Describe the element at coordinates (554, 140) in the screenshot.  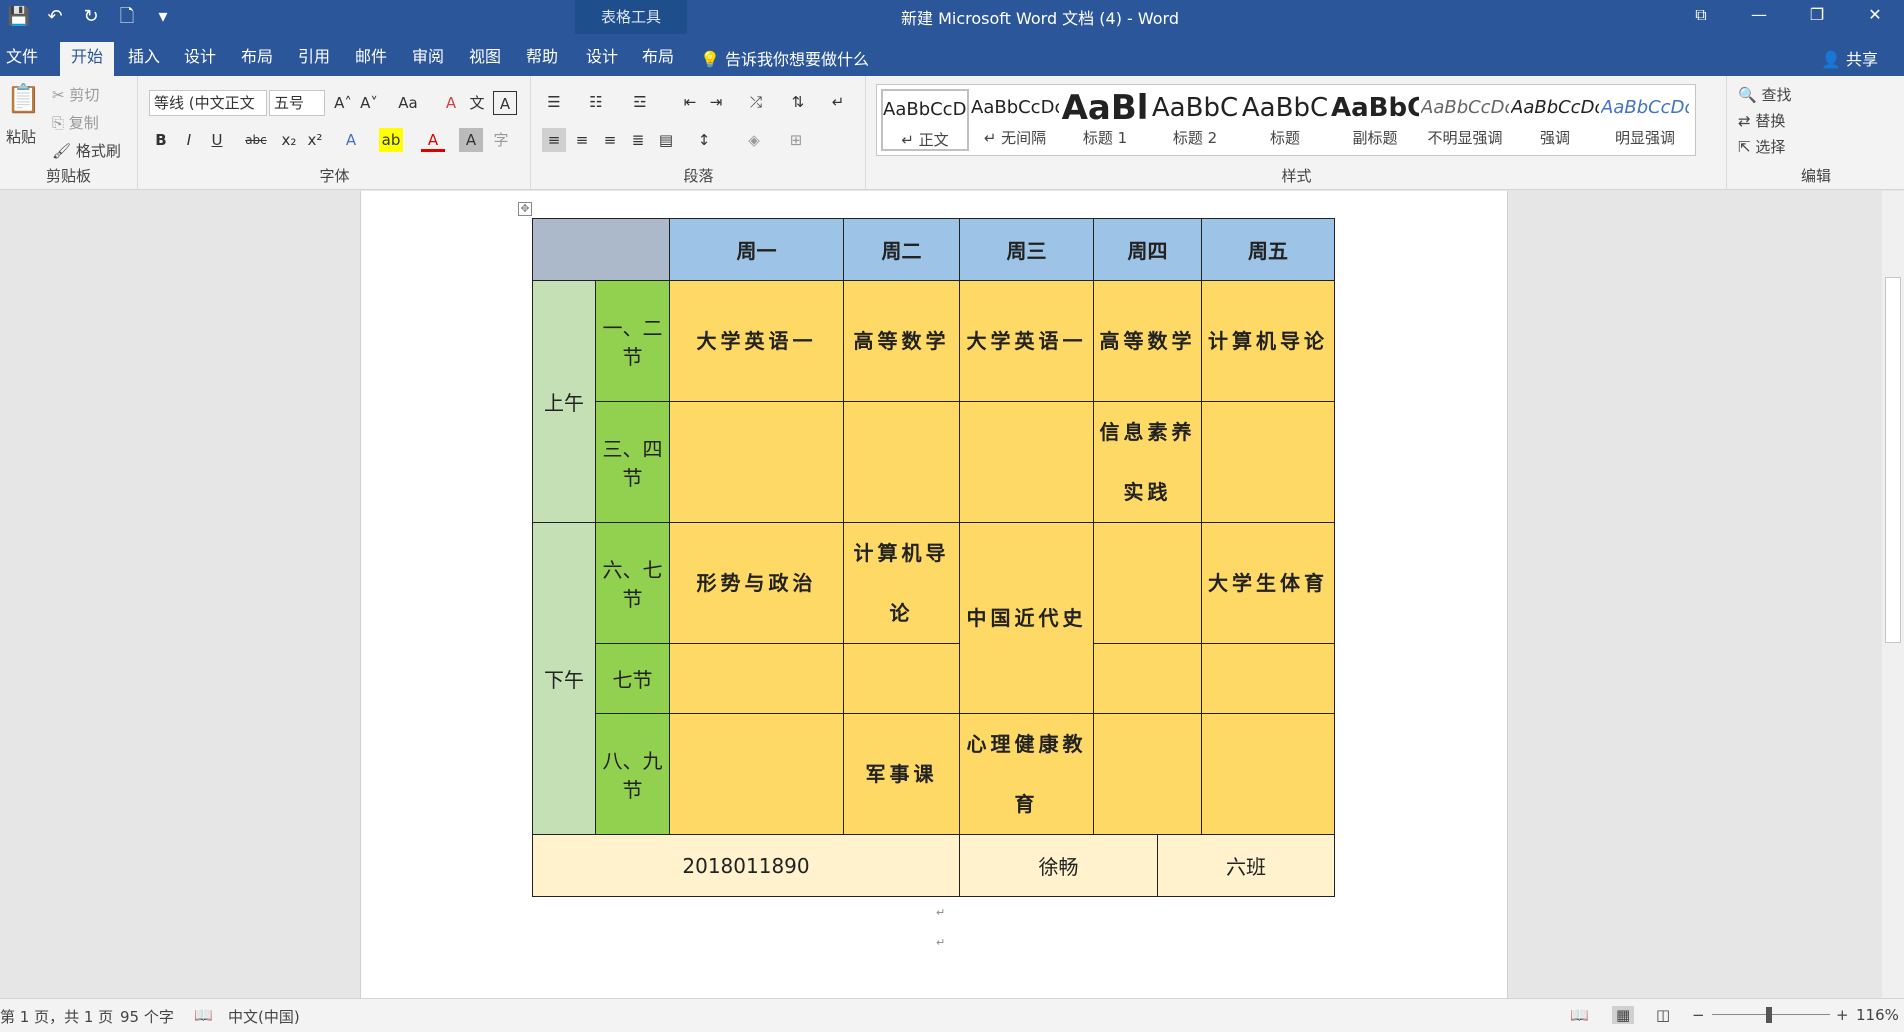
I see `align-left-icon: ≡` at that location.